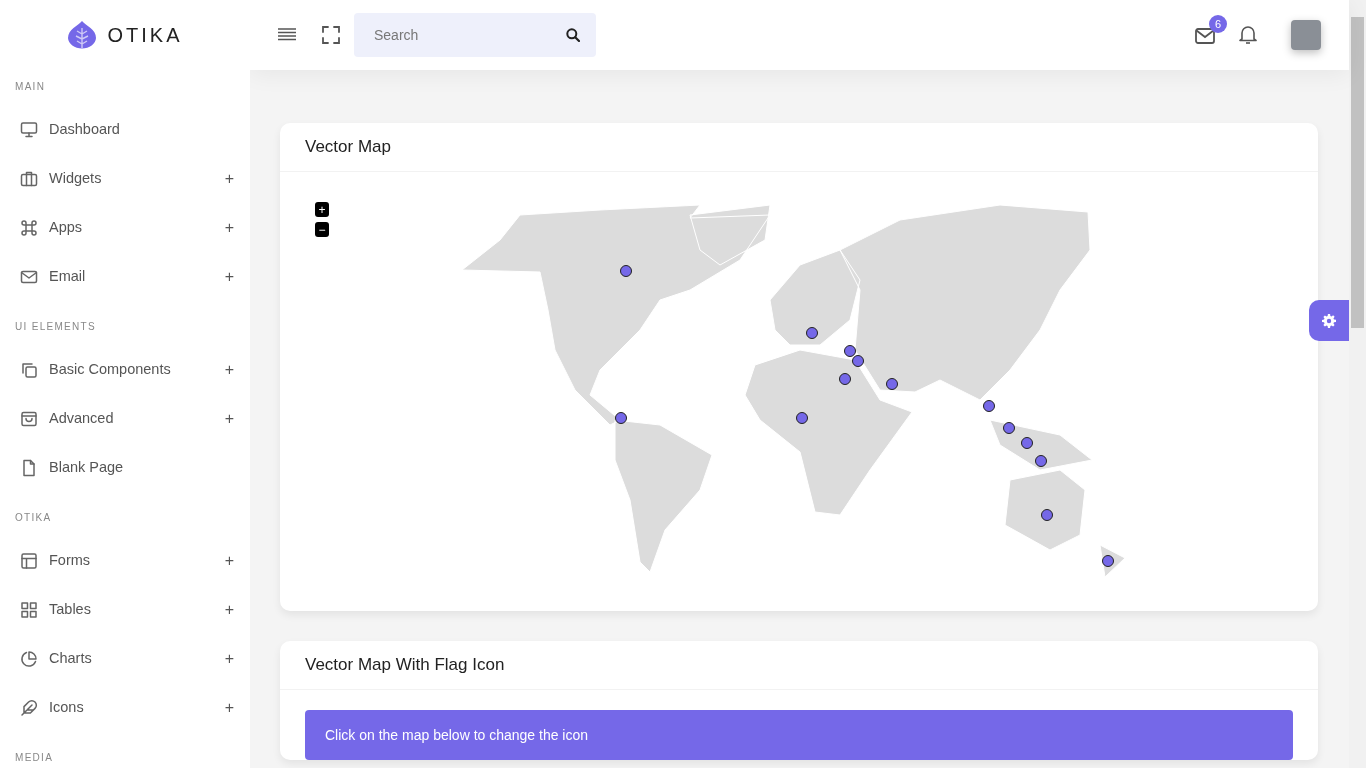 This screenshot has height=768, width=1366. What do you see at coordinates (29, 369) in the screenshot?
I see `copy-icon` at bounding box center [29, 369].